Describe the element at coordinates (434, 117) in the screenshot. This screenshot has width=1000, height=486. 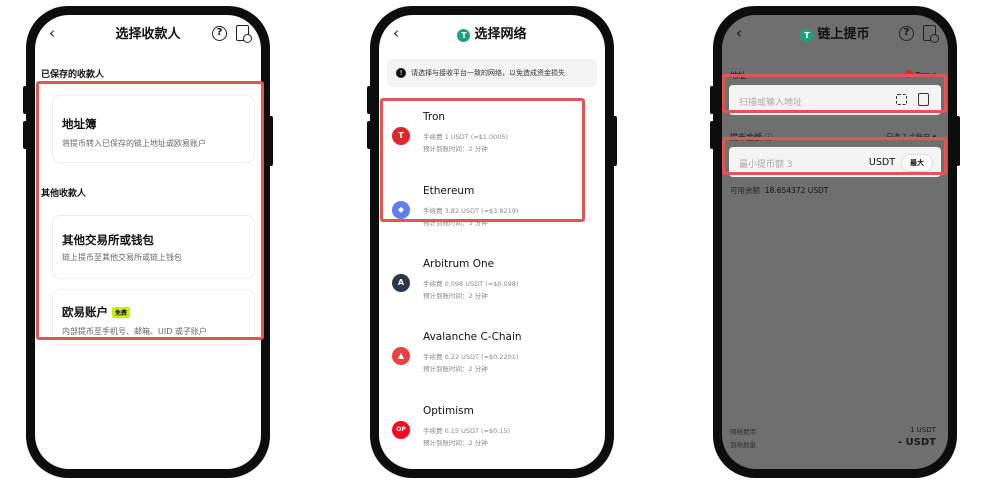
I see `network-name: Tron` at that location.